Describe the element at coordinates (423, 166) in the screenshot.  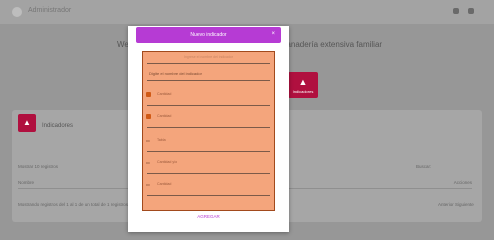
I see `search-label: Buscar:` at that location.